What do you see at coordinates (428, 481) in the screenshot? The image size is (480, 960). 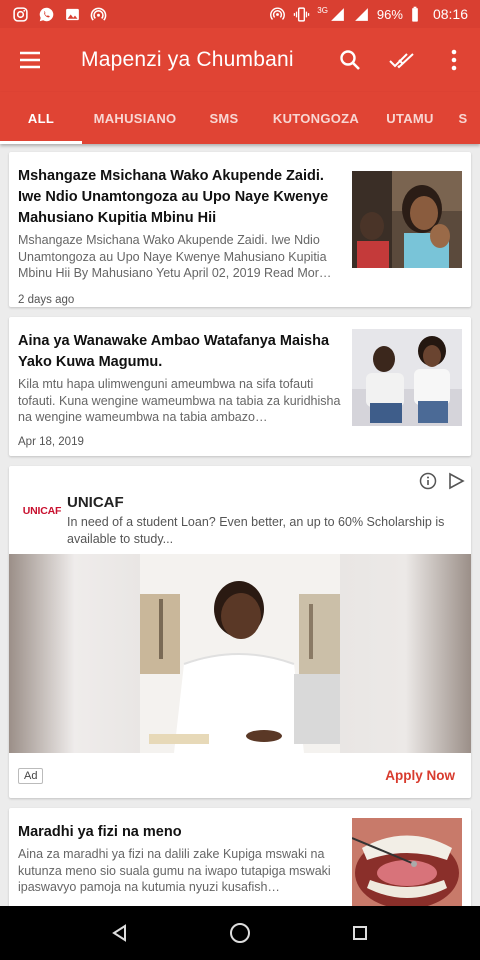 I see `info-icon` at bounding box center [428, 481].